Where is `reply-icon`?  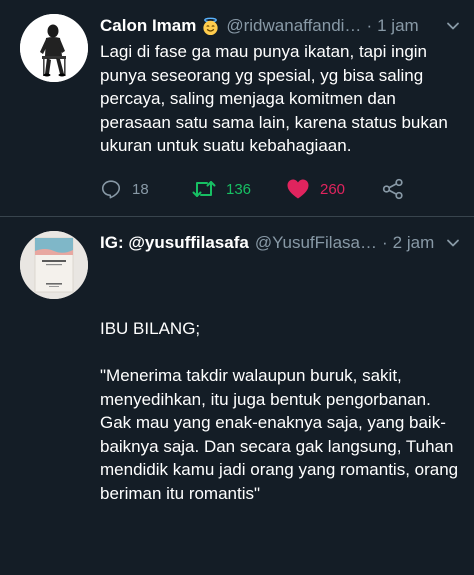
reply-icon is located at coordinates (111, 189).